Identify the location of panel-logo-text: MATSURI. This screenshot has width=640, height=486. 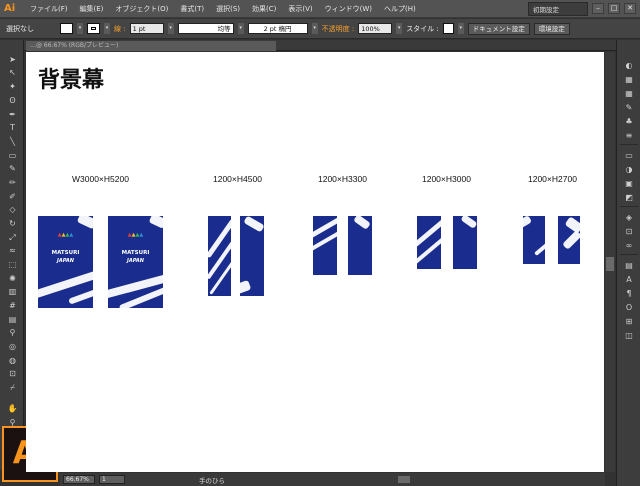
(65, 253).